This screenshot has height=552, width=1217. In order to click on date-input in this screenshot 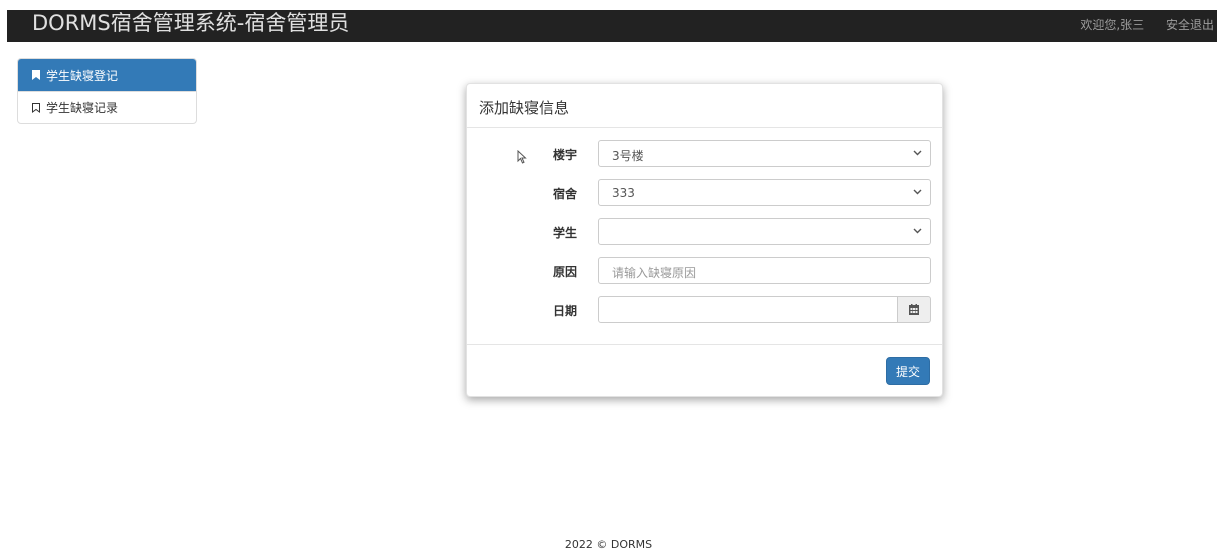, I will do `click(748, 309)`.